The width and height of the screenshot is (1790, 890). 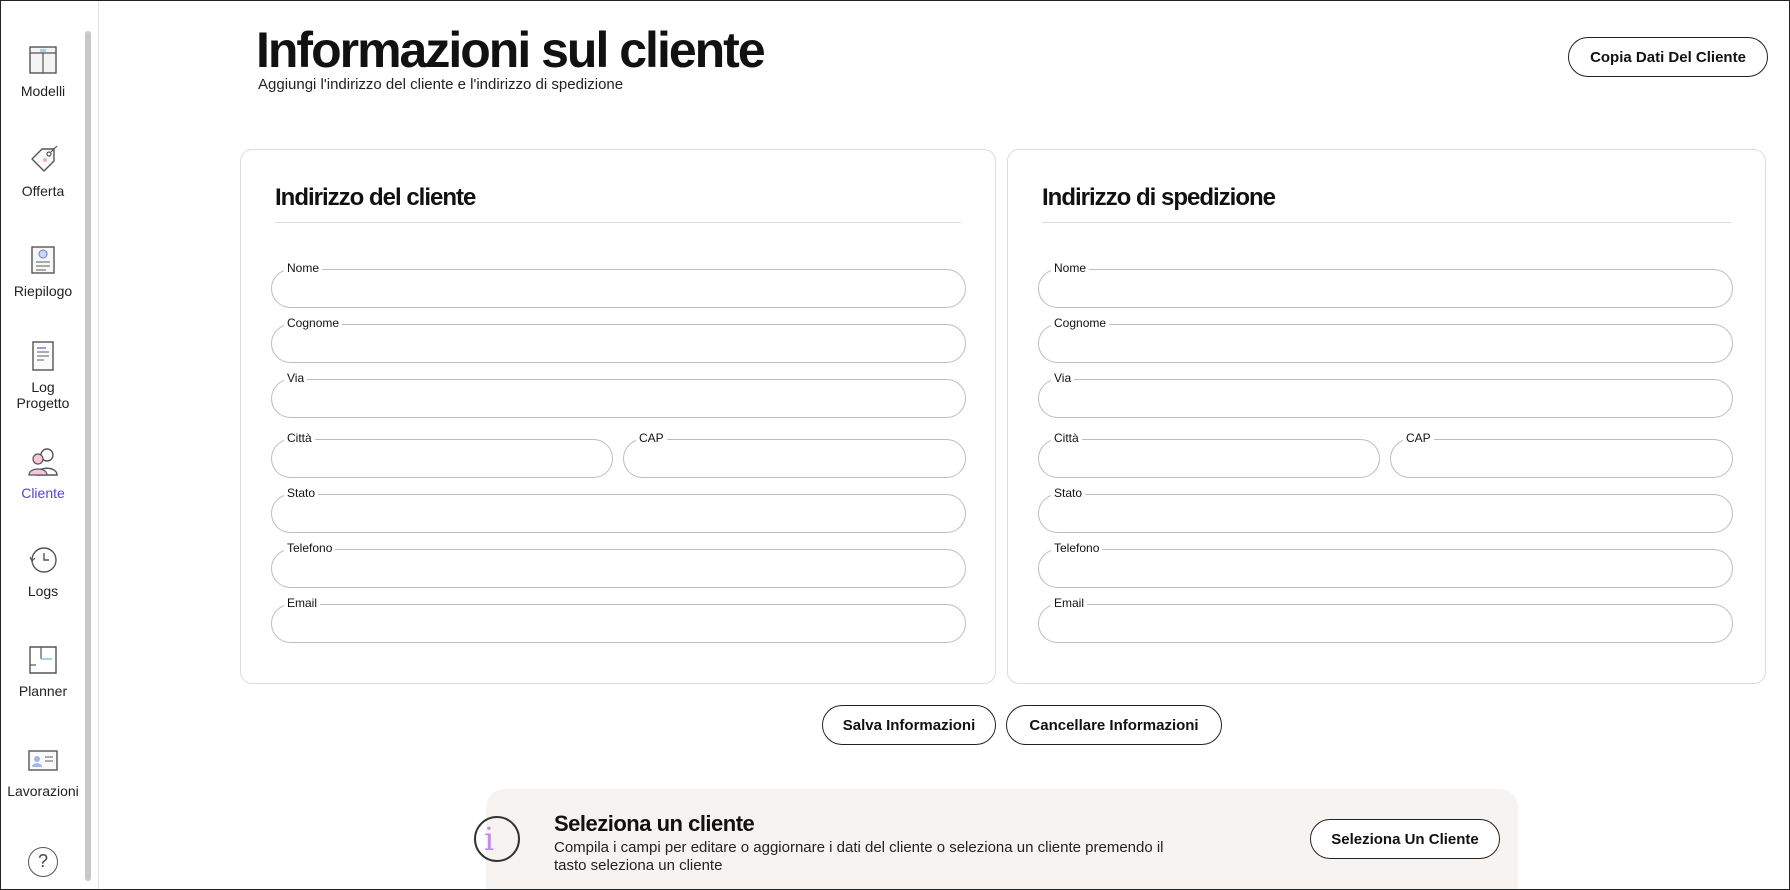 I want to click on shipping-citta-input, so click(x=1209, y=459).